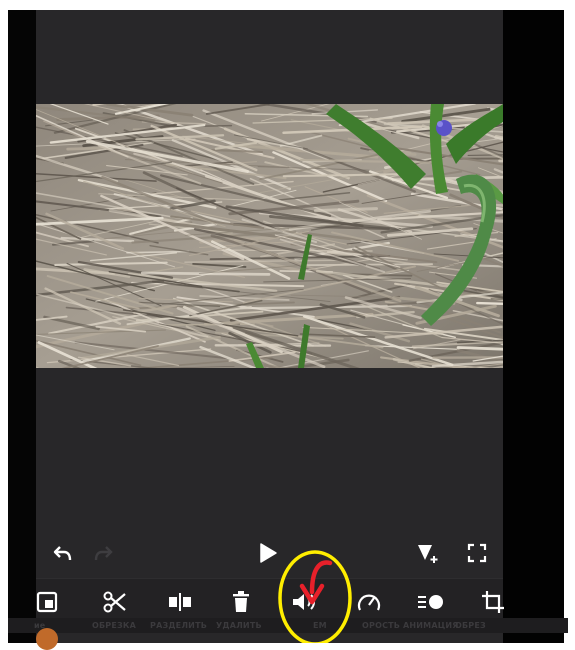  Describe the element at coordinates (431, 602) in the screenshot. I see `animation-icon` at that location.